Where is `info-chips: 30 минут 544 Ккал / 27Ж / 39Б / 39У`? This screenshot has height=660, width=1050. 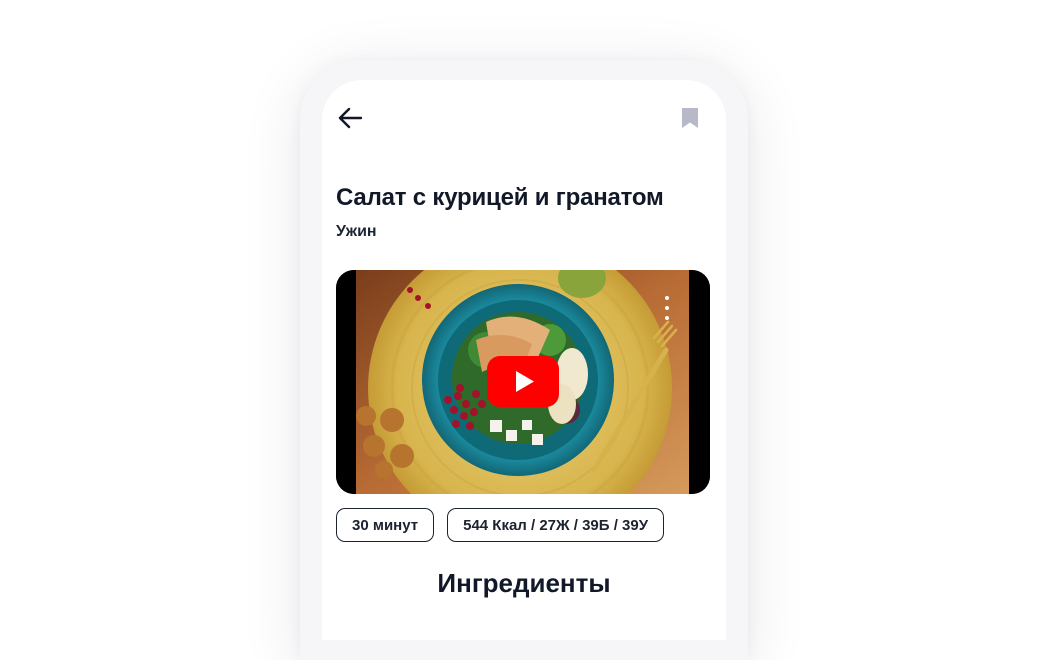
info-chips: 30 минут 544 Ккал / 27Ж / 39Б / 39У is located at coordinates (500, 525).